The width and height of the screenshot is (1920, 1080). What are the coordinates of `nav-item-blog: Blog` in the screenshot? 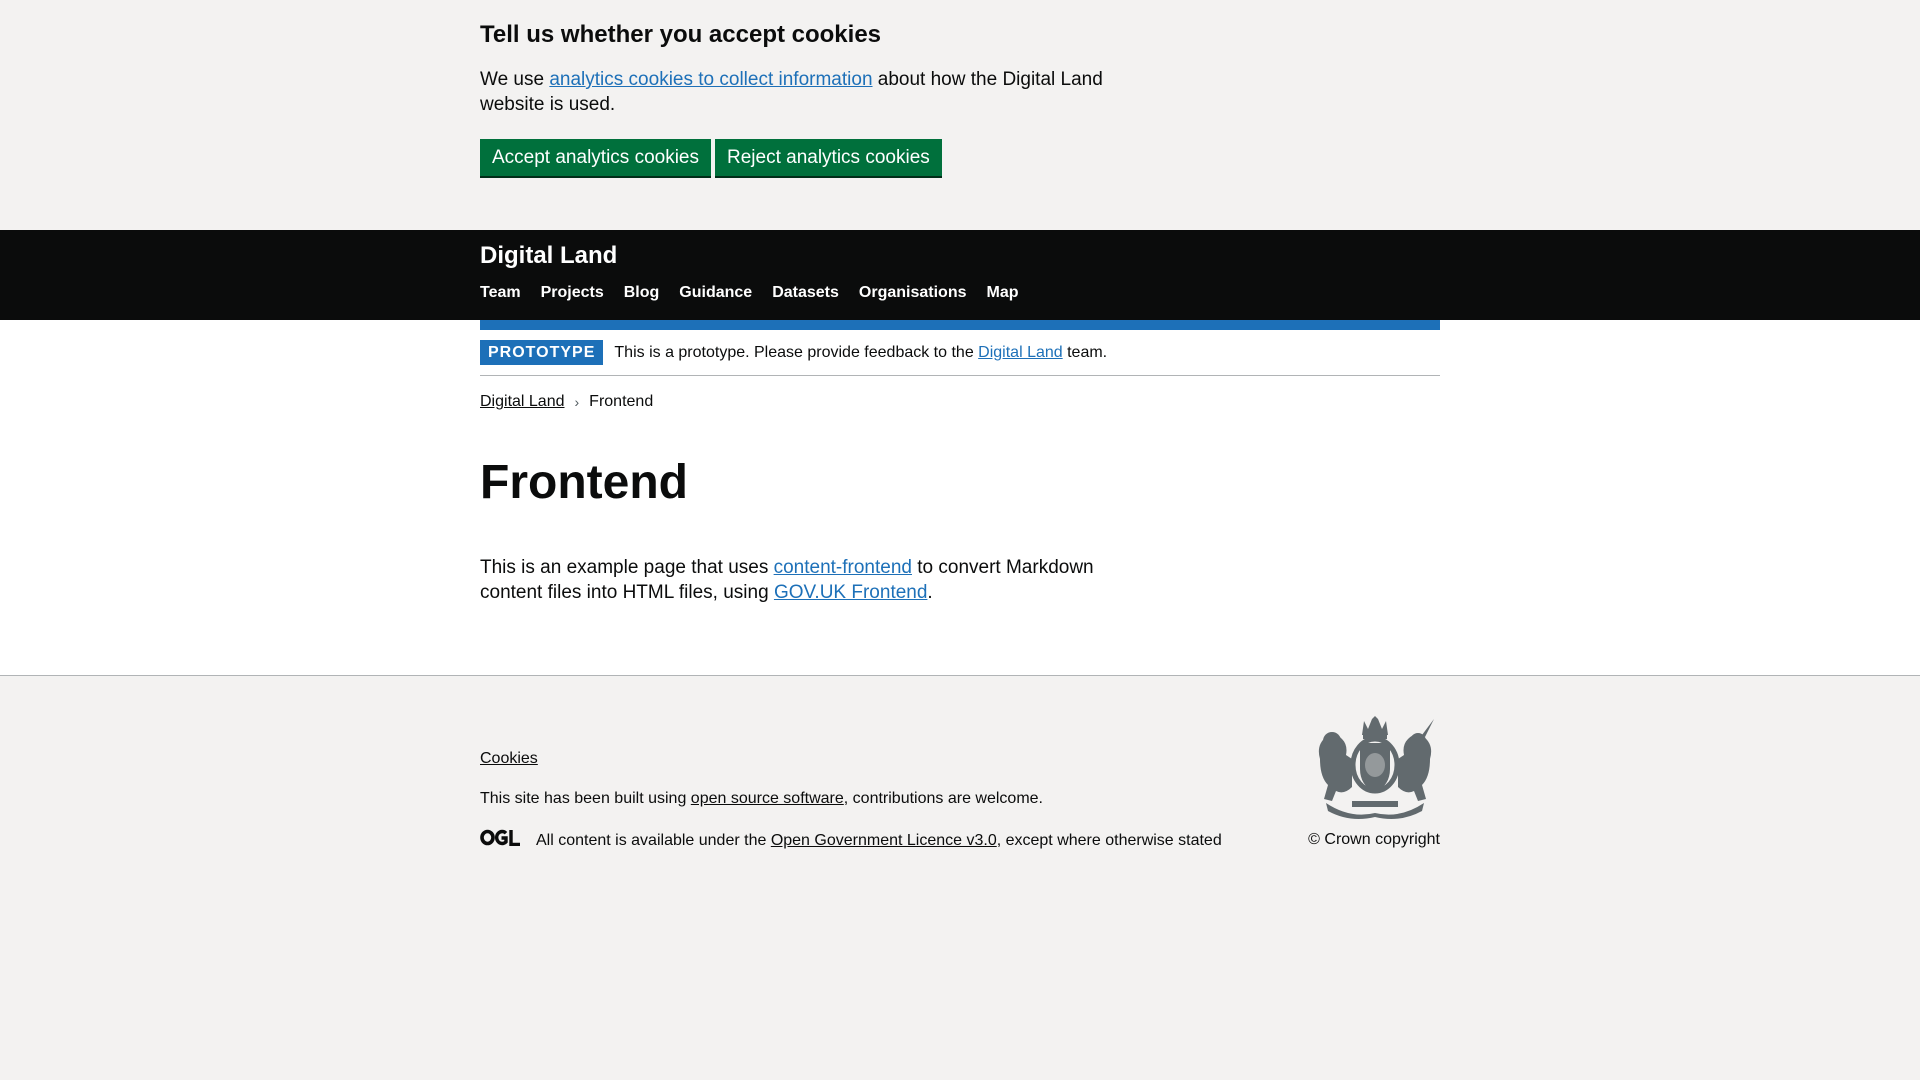 It's located at (642, 293).